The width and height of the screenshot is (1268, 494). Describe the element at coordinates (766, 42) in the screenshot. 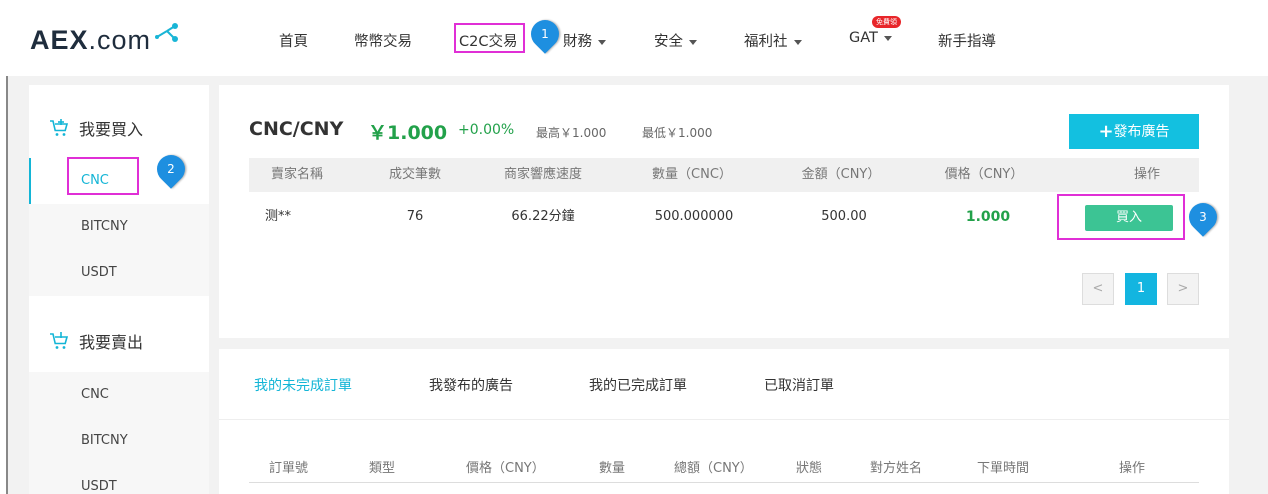

I see `nav-welfare-label: 福利社` at that location.